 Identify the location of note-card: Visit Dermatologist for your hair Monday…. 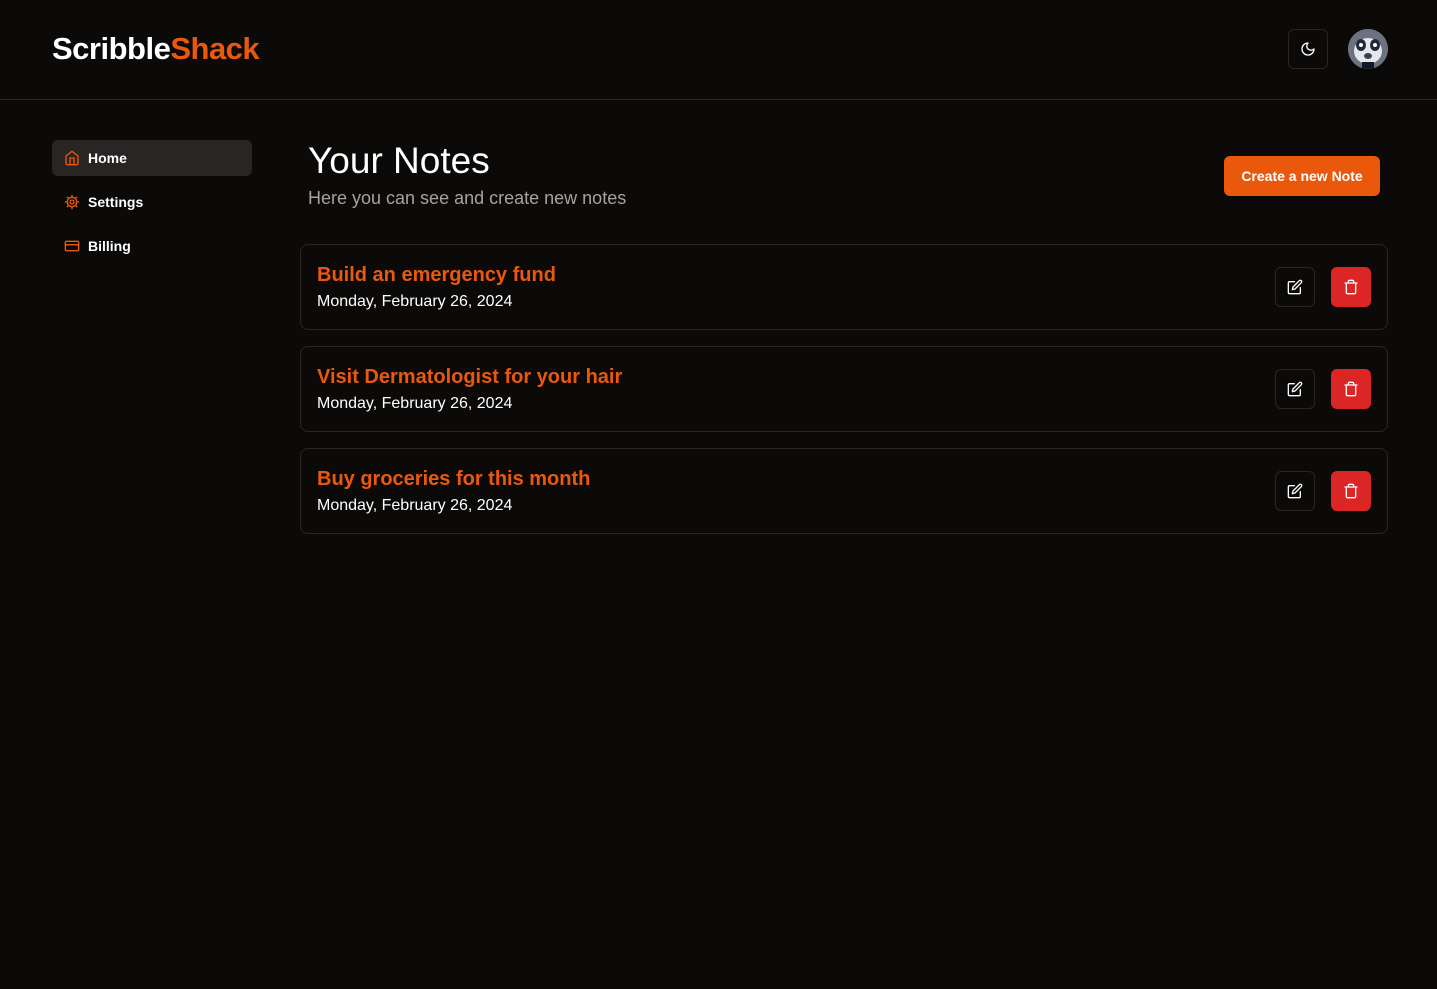
(844, 389).